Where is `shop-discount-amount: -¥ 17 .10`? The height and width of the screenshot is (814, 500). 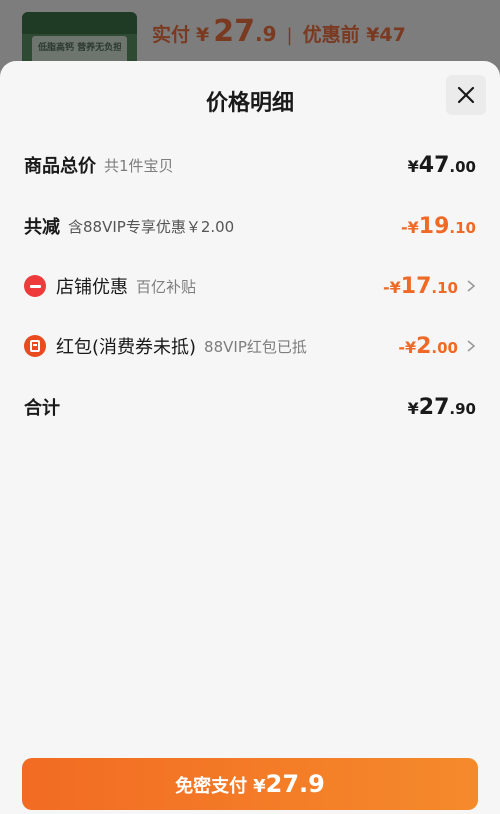 shop-discount-amount: -¥ 17 .10 is located at coordinates (420, 286).